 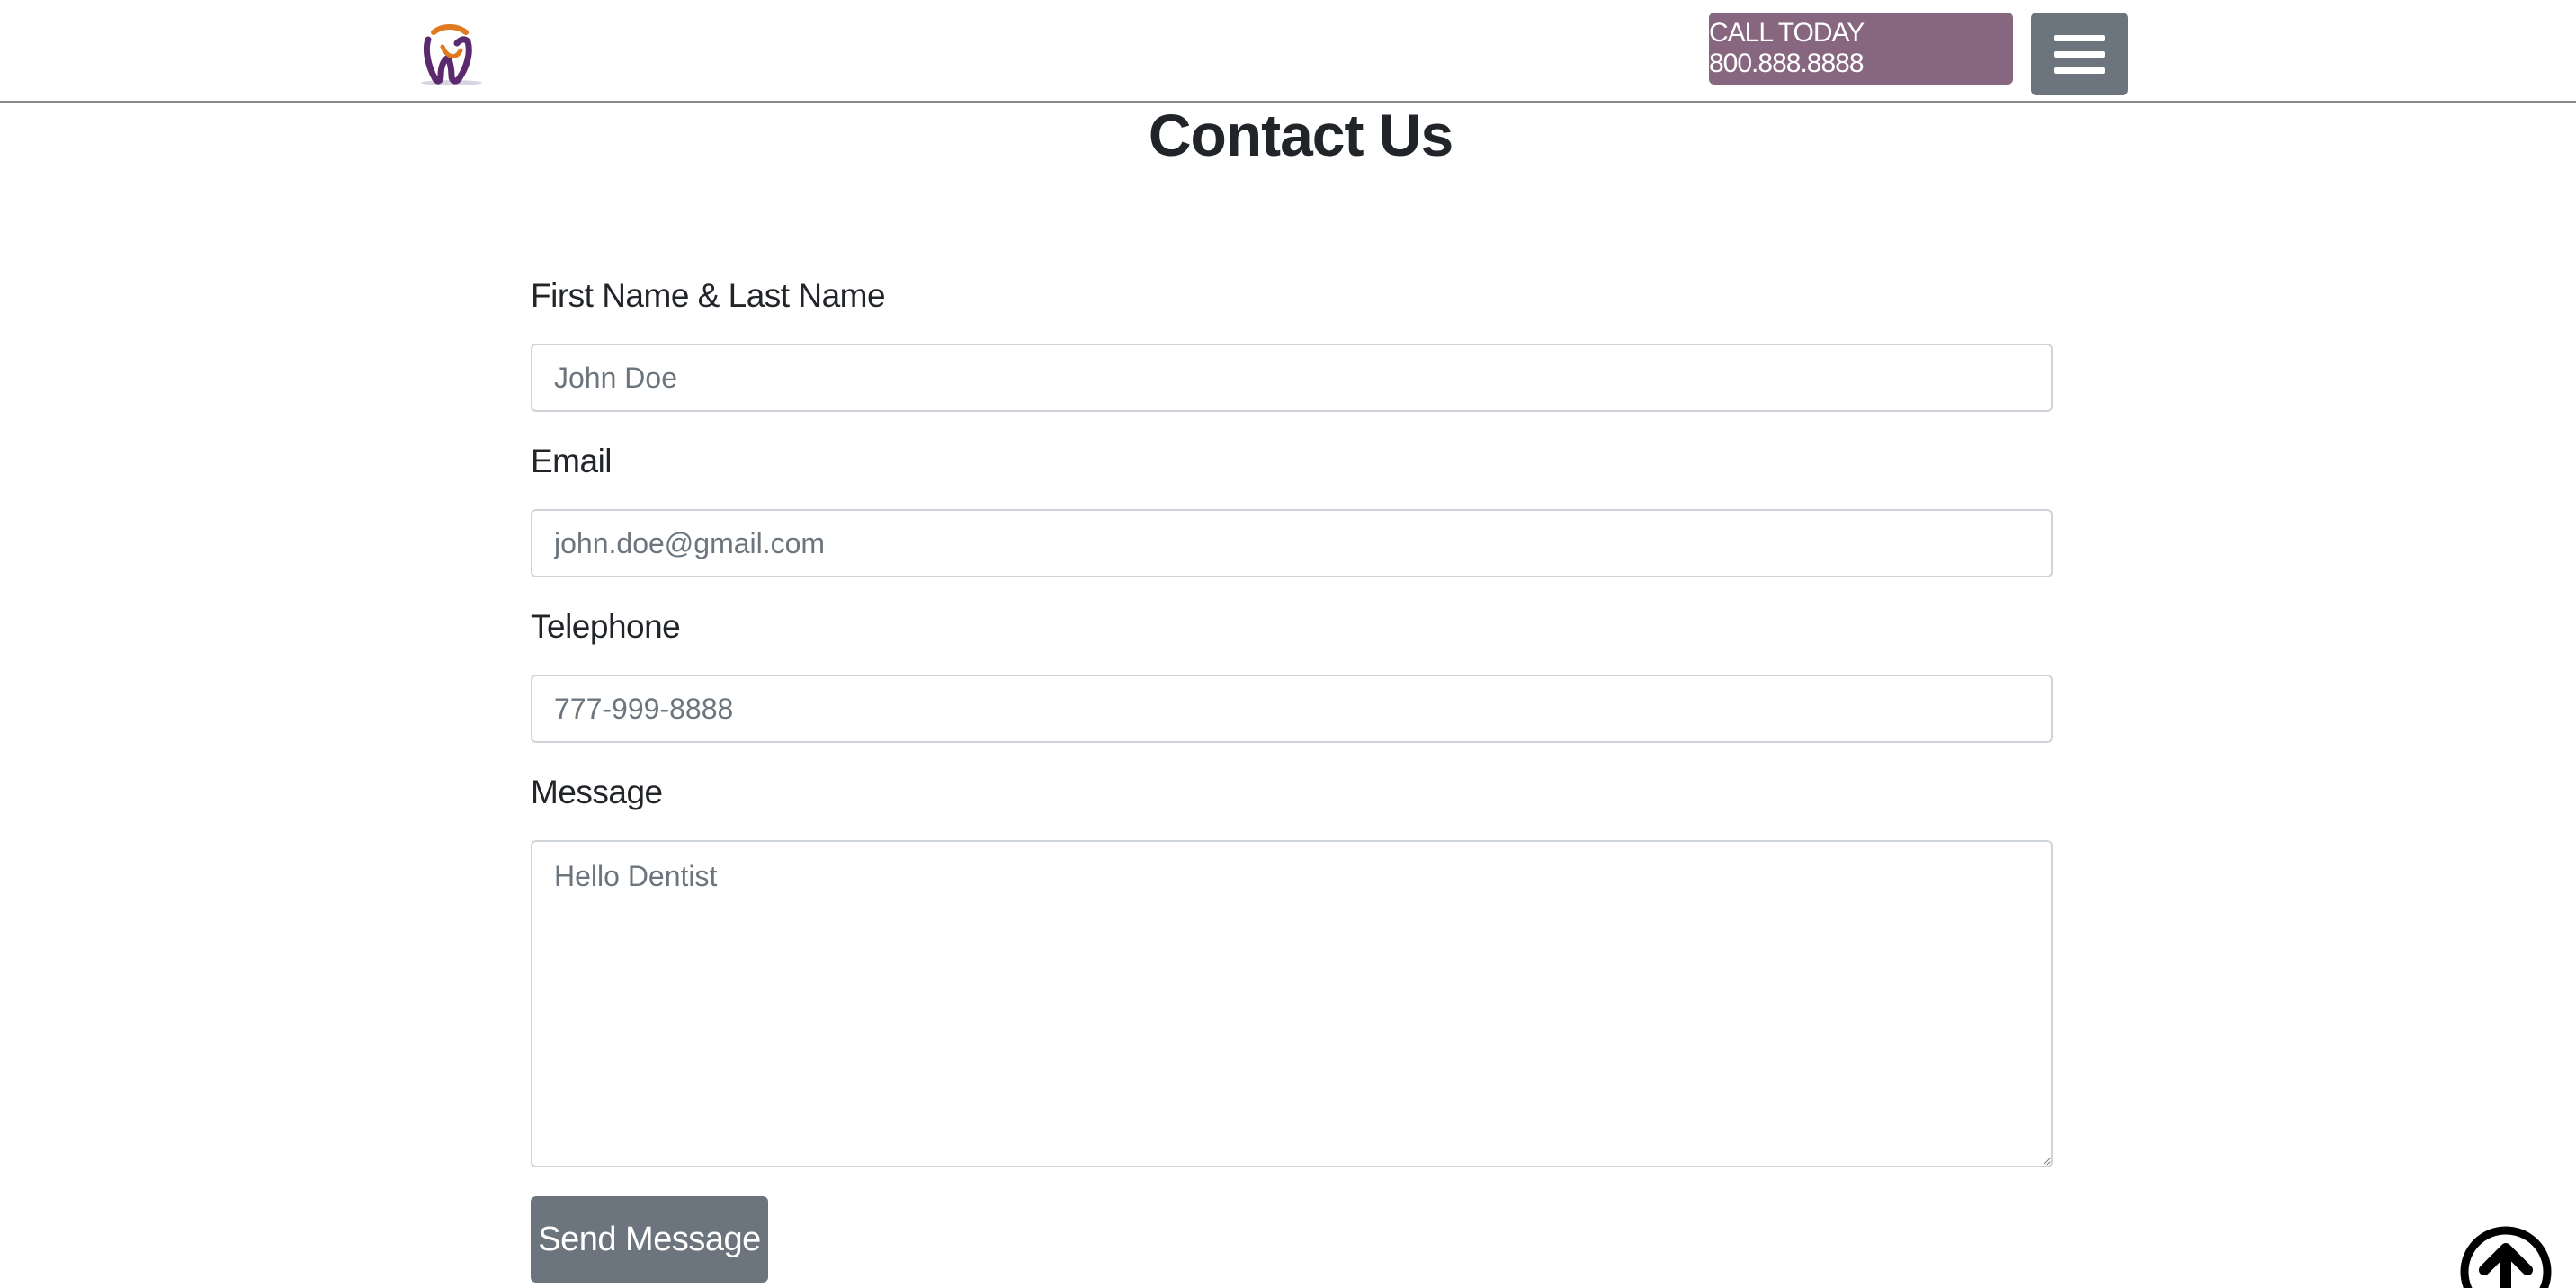 What do you see at coordinates (1288, 51) in the screenshot?
I see `site-header: CALL TODAY 800.888.8888` at bounding box center [1288, 51].